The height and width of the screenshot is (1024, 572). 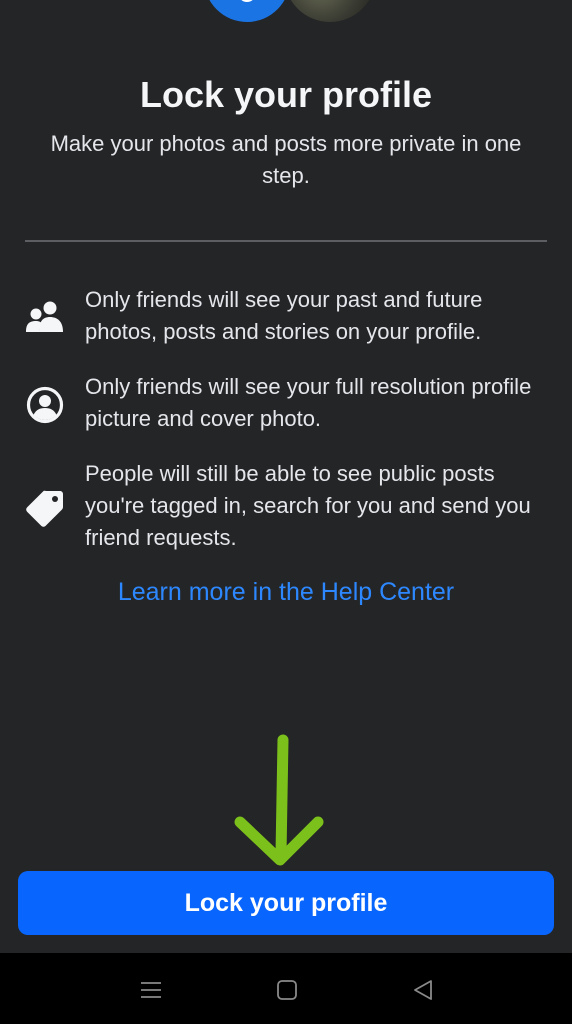 I want to click on system-nav-bar, so click(x=286, y=988).